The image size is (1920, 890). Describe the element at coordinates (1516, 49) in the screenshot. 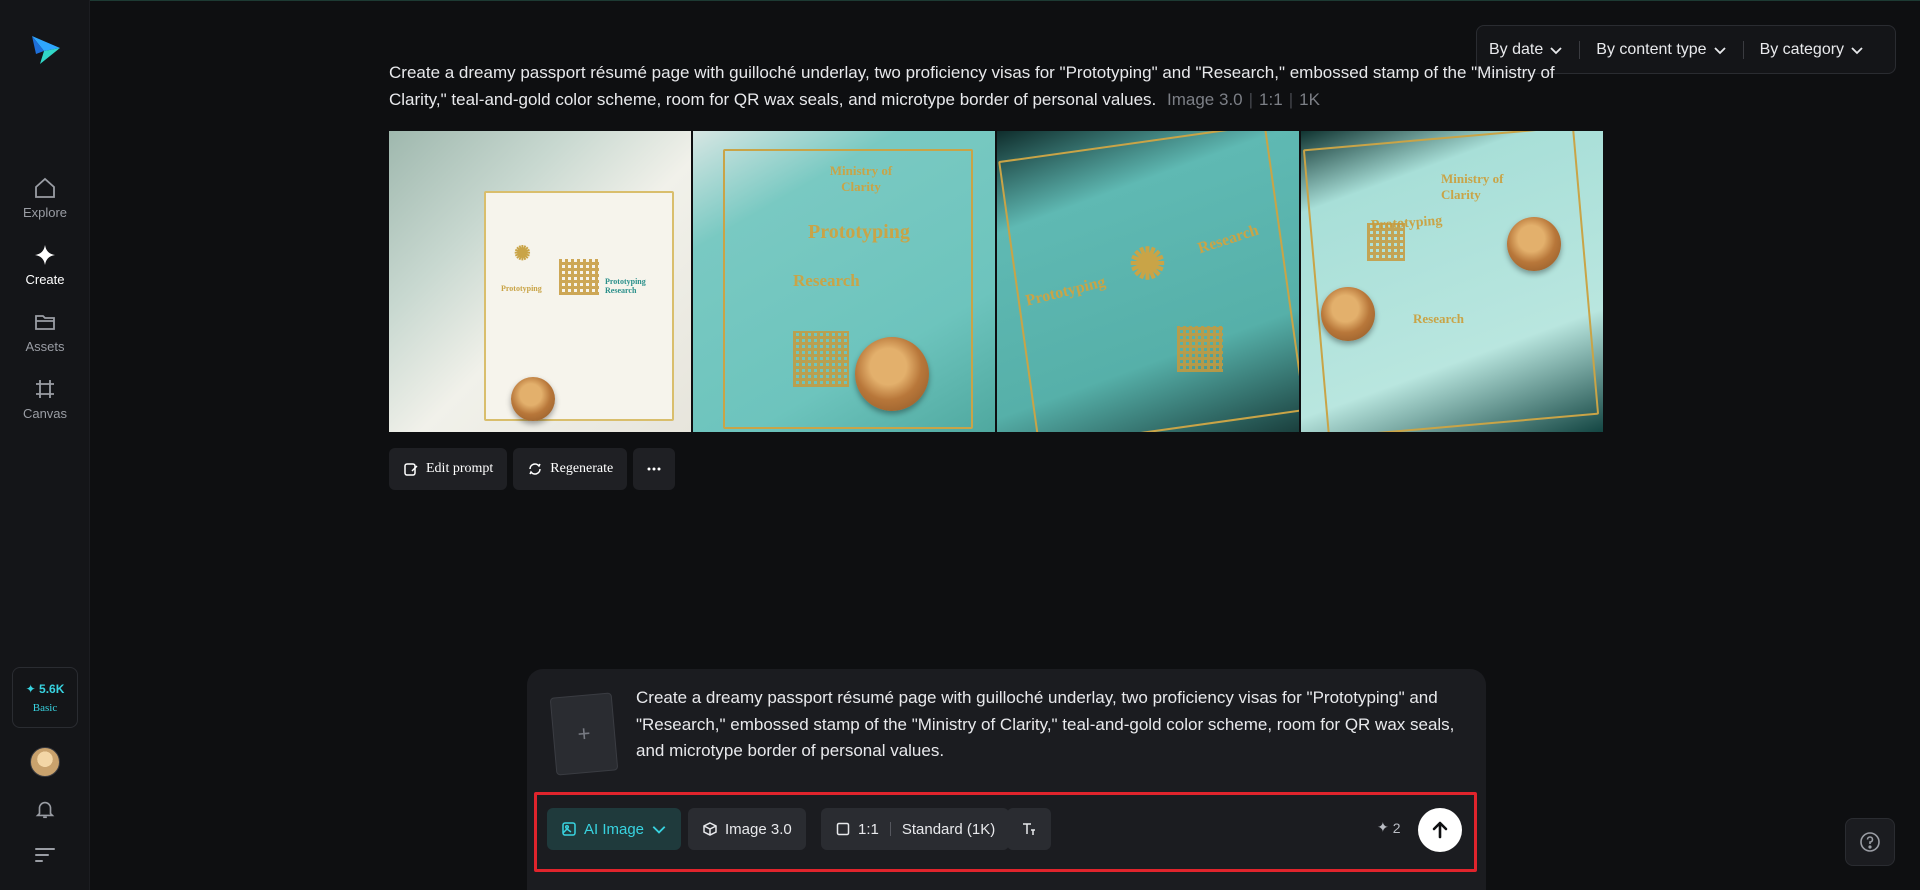

I see `filter-by-date-label: By date` at that location.